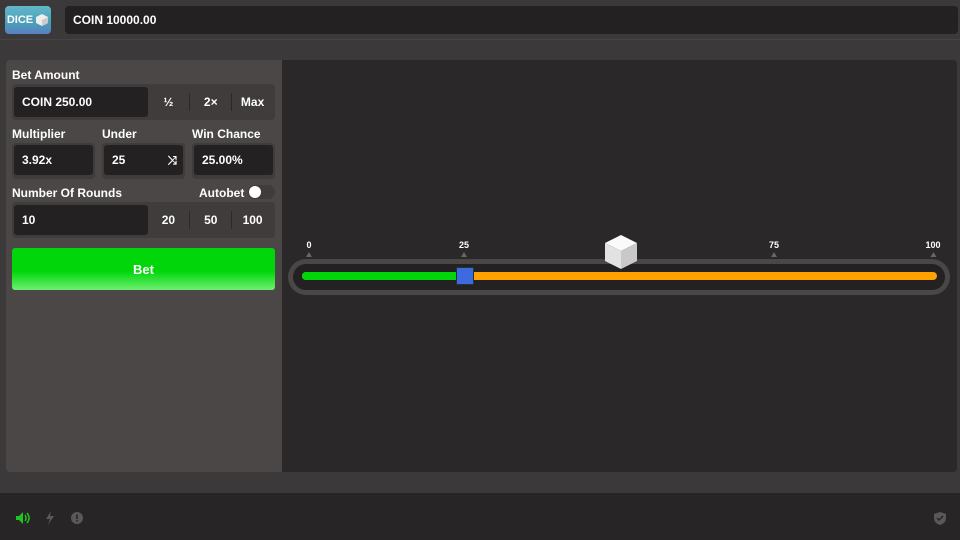 This screenshot has height=540, width=960. I want to click on win-range, so click(383, 276).